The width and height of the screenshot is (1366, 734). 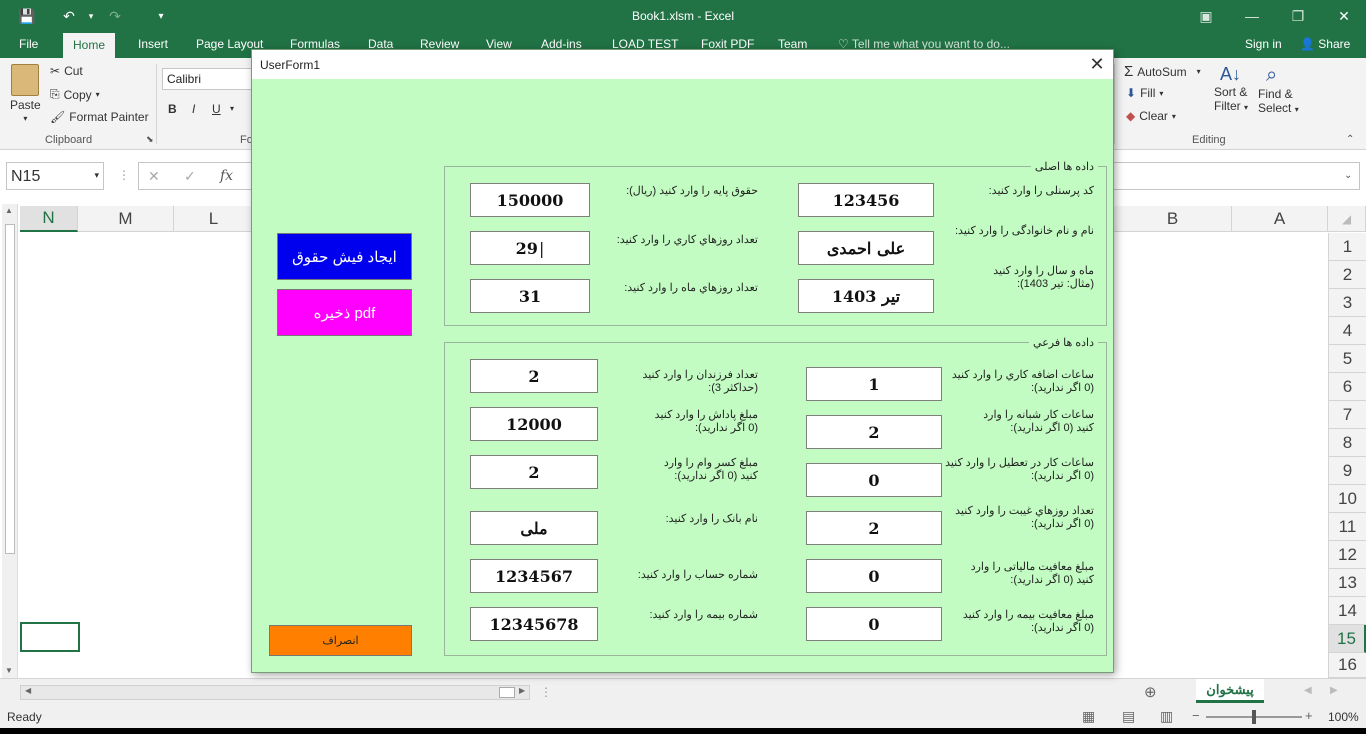 I want to click on row-header-3: 3, so click(x=1347, y=303).